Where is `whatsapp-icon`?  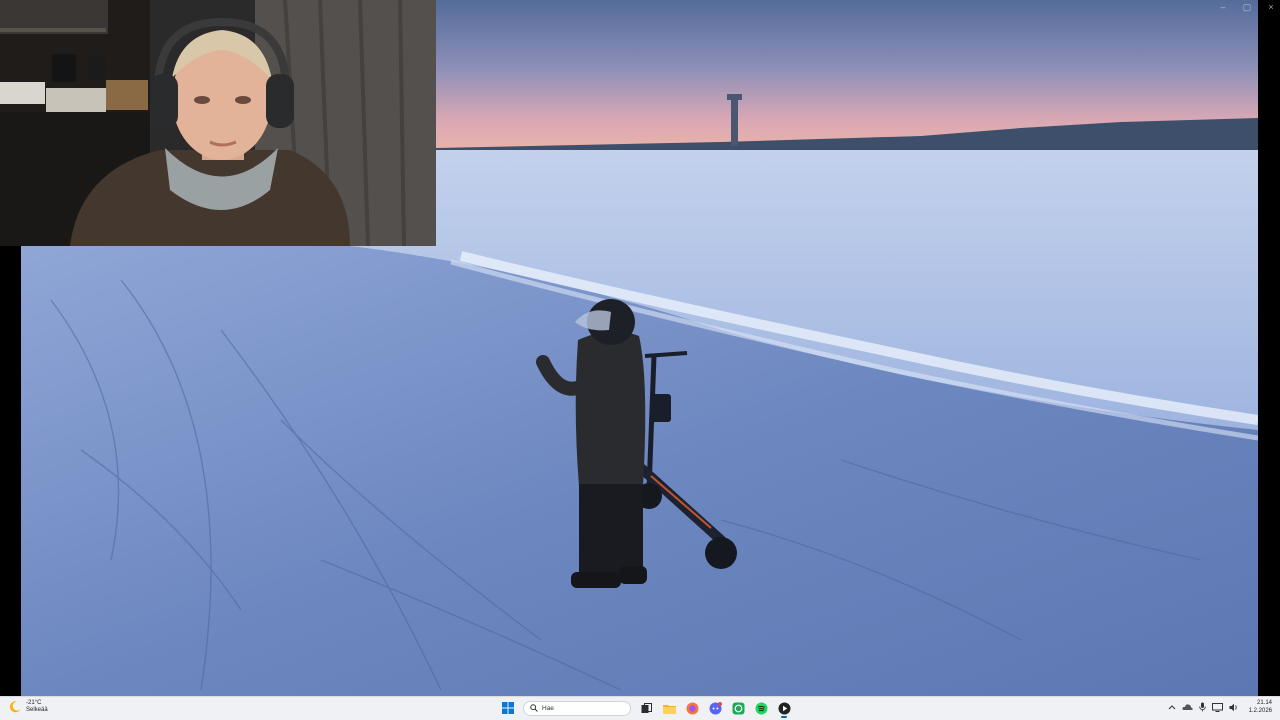 whatsapp-icon is located at coordinates (738, 708).